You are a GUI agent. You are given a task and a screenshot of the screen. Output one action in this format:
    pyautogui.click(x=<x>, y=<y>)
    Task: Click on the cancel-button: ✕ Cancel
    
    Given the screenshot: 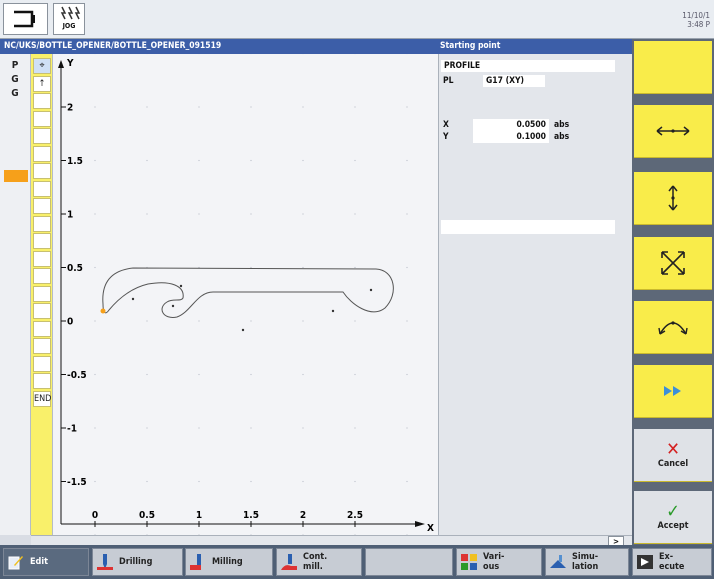 What is the action you would take?
    pyautogui.click(x=673, y=455)
    